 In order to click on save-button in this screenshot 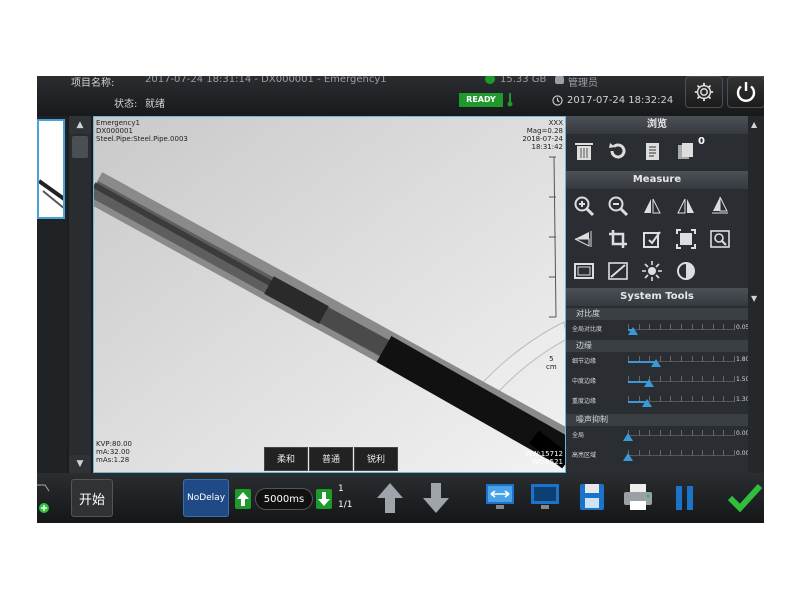, I will do `click(592, 497)`.